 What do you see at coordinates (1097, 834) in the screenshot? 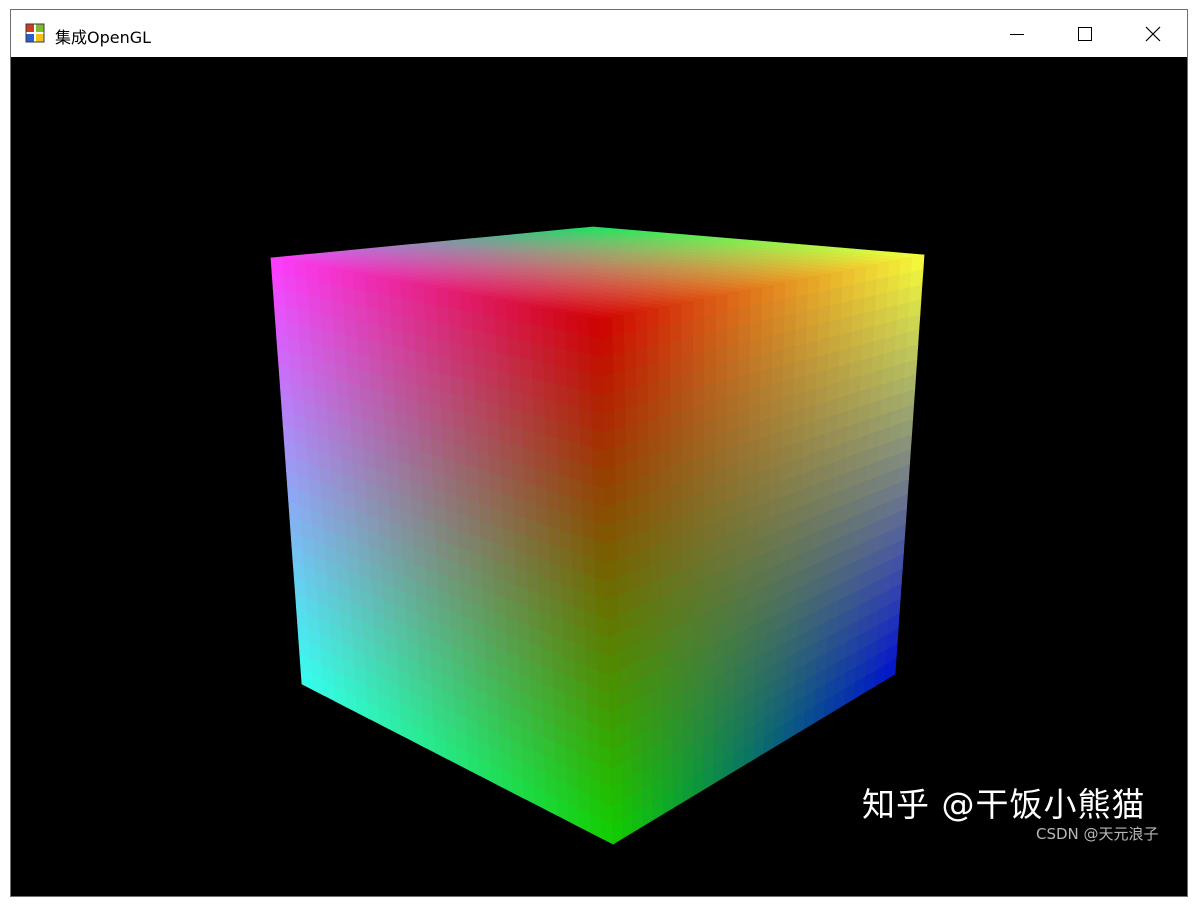
I see `csdn-watermark: CSDN @天元浪子` at bounding box center [1097, 834].